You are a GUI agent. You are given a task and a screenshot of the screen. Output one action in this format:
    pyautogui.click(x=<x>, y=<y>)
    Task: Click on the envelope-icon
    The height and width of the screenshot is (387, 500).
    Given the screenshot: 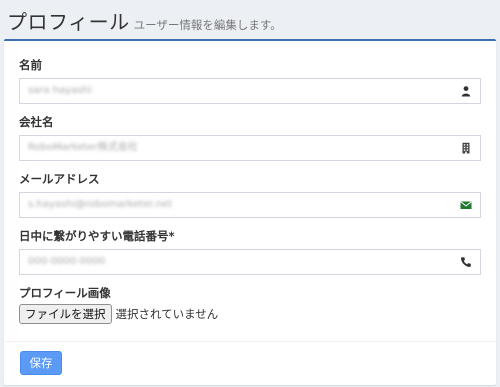 What is the action you would take?
    pyautogui.click(x=466, y=205)
    